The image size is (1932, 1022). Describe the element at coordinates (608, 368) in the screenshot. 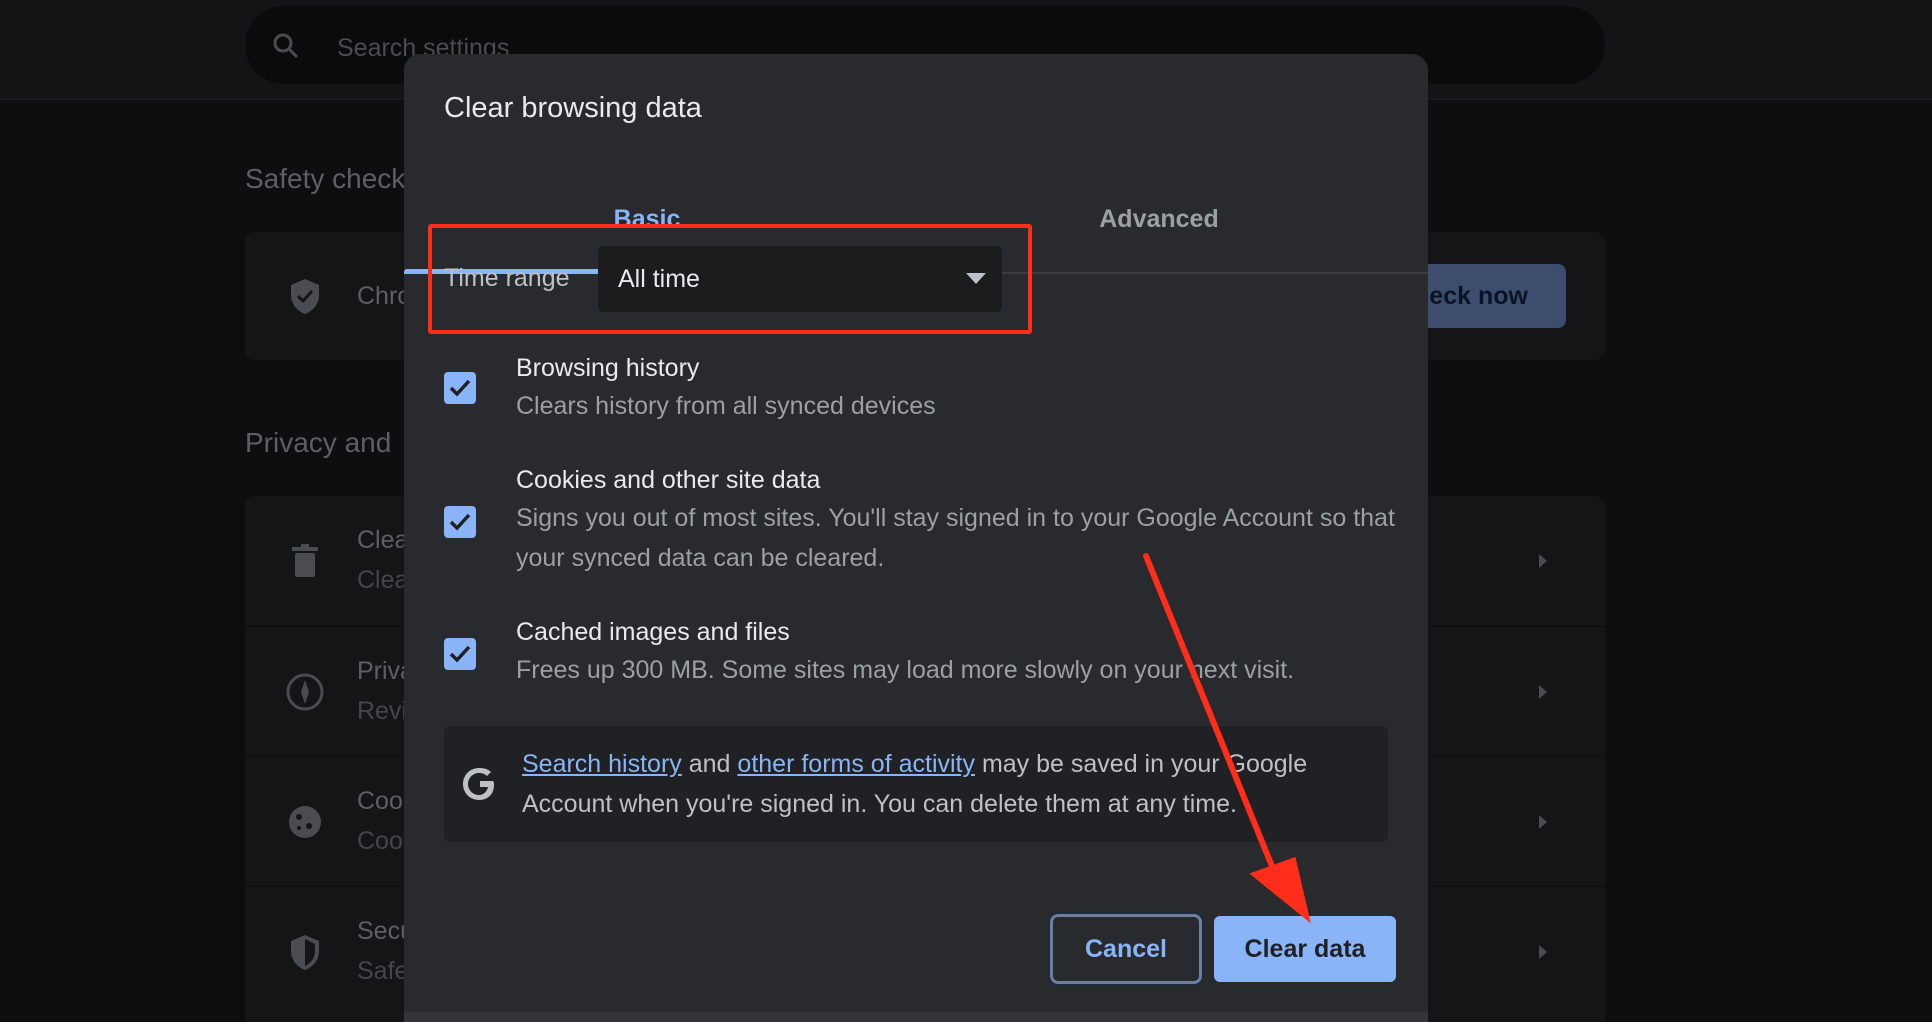

I see `option-title: Browsing history` at that location.